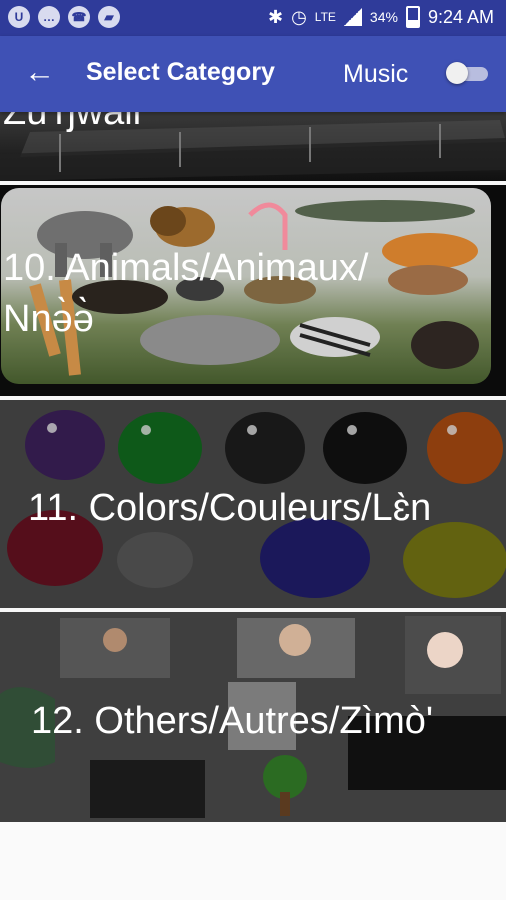  I want to click on app-bar: ← Select Category Music, so click(253, 74).